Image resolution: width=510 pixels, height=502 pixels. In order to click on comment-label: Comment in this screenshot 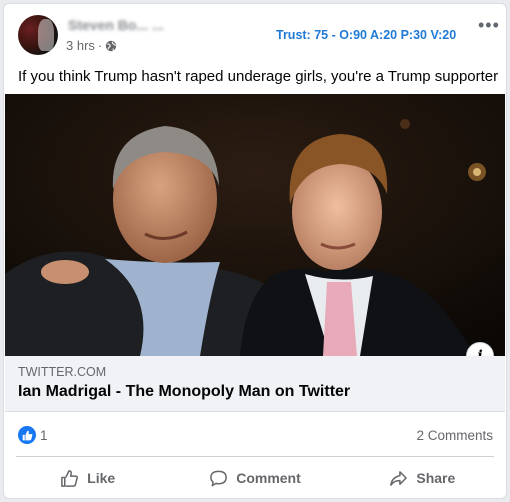, I will do `click(268, 478)`.